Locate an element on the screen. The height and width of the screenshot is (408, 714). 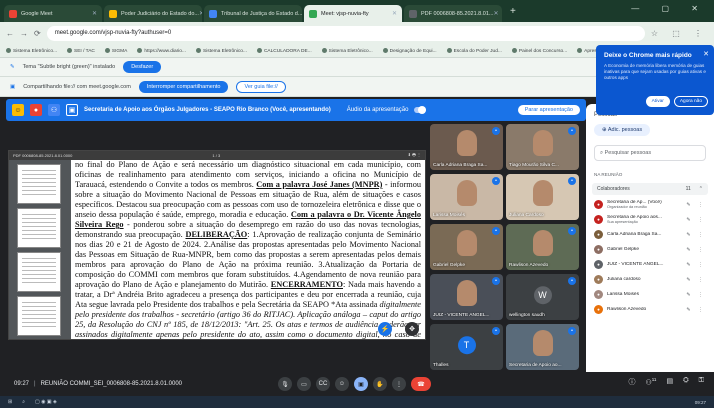
camera-icon: ▭ is located at coordinates (304, 384).